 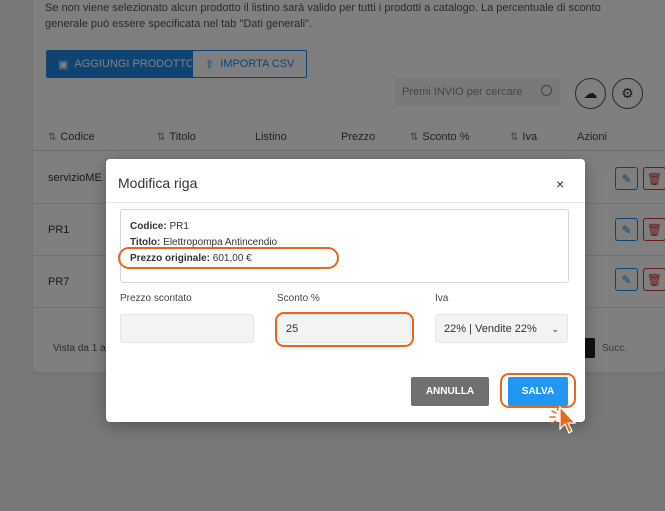 I want to click on vat-label: Iva, so click(x=442, y=298).